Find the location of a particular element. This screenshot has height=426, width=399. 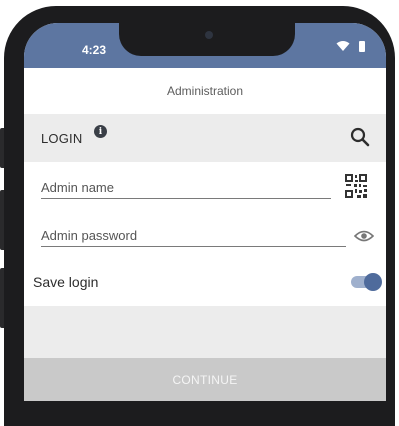

admin-password-row is located at coordinates (205, 234).